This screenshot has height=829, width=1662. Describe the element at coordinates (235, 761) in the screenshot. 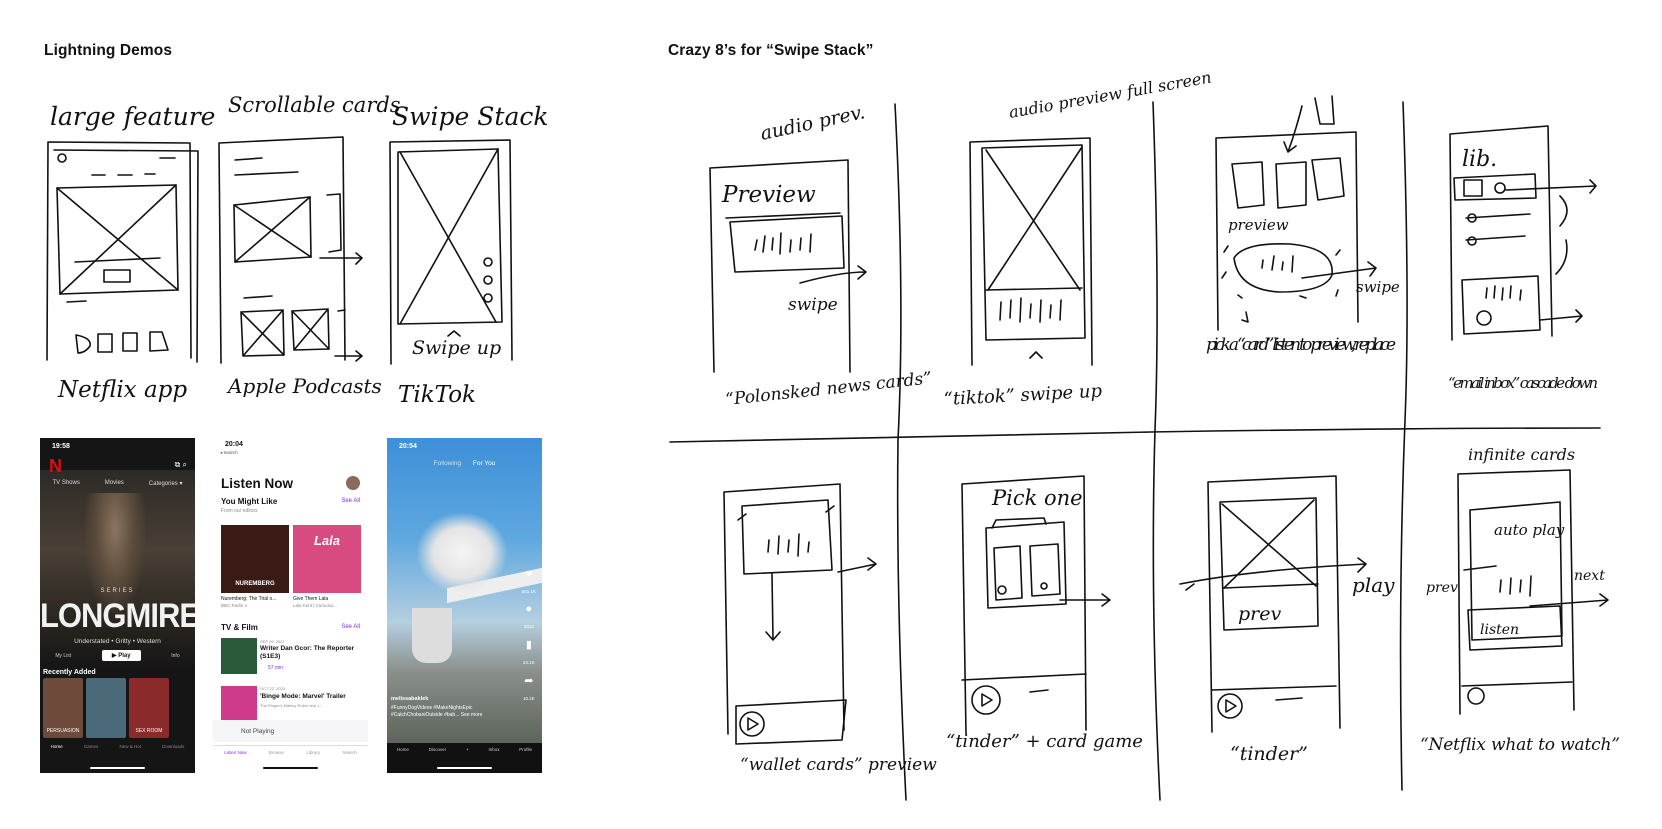

I see `tab-listen-now: Listen Now` at that location.